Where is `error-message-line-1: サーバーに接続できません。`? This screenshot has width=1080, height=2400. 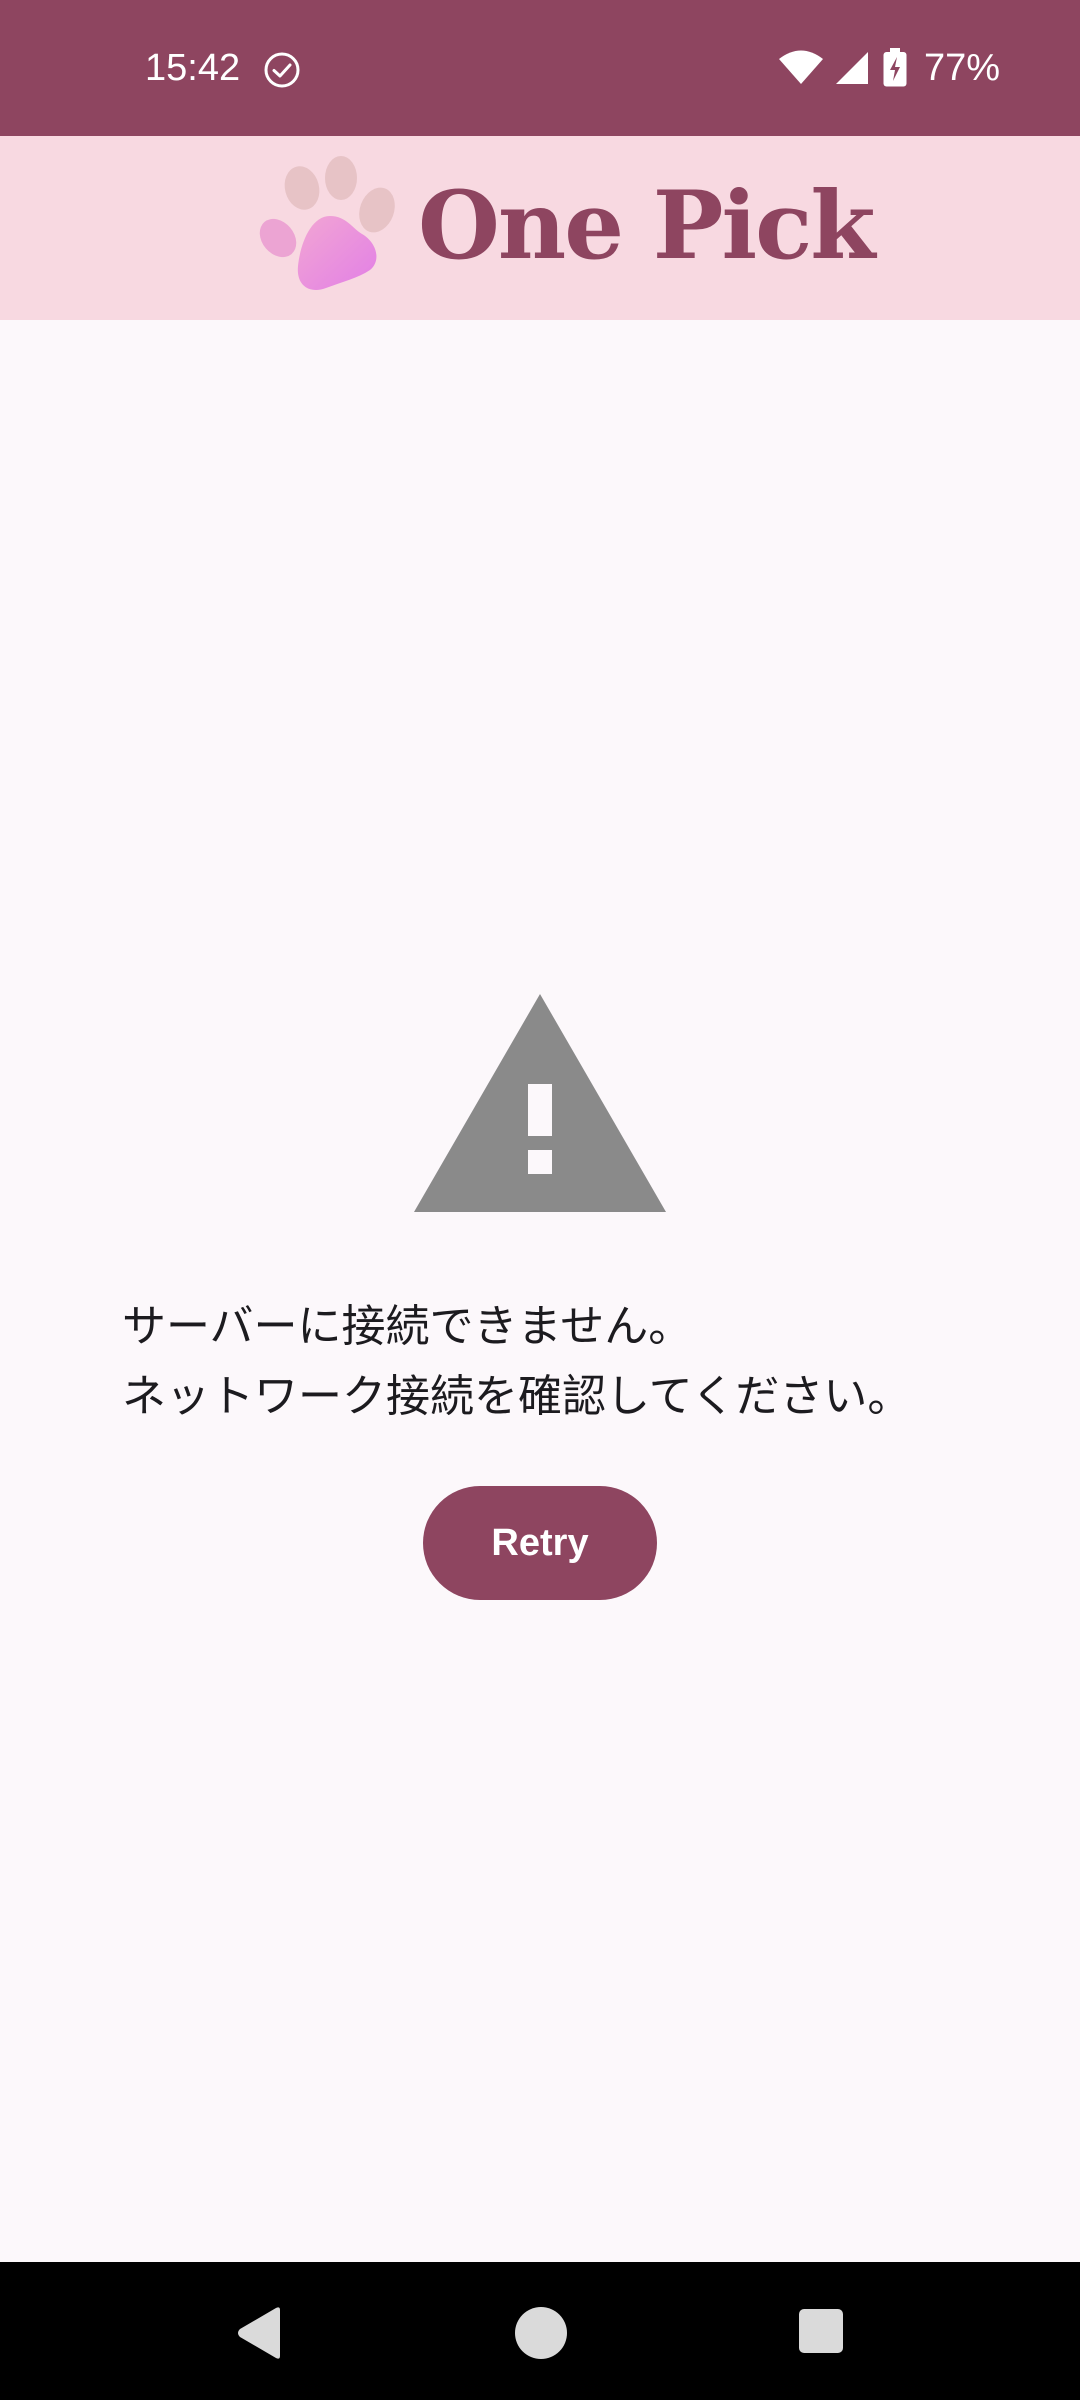 error-message-line-1: サーバーに接続できません。 is located at coordinates (407, 1326).